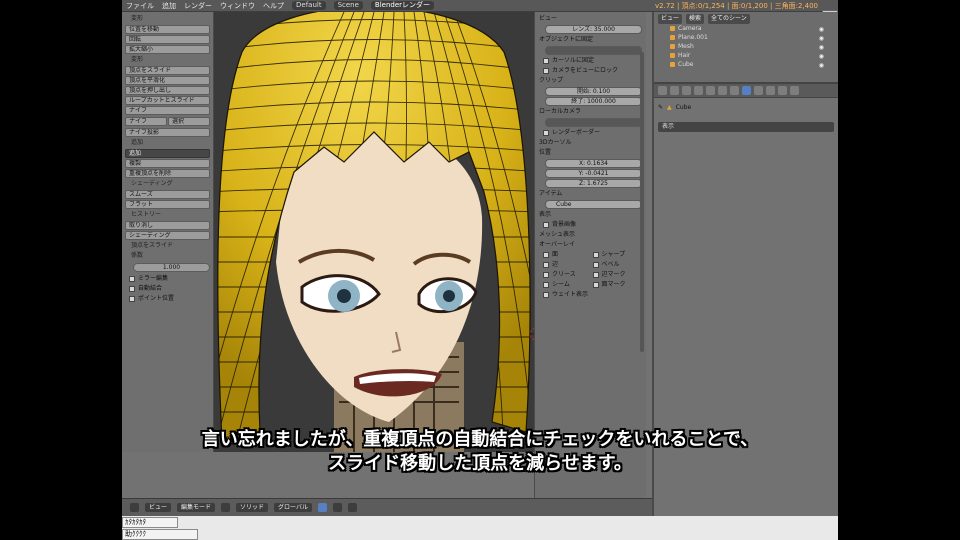 Image resolution: width=960 pixels, height=540 pixels. Describe the element at coordinates (782, 90) in the screenshot. I see `particles-tab-icon` at that location.